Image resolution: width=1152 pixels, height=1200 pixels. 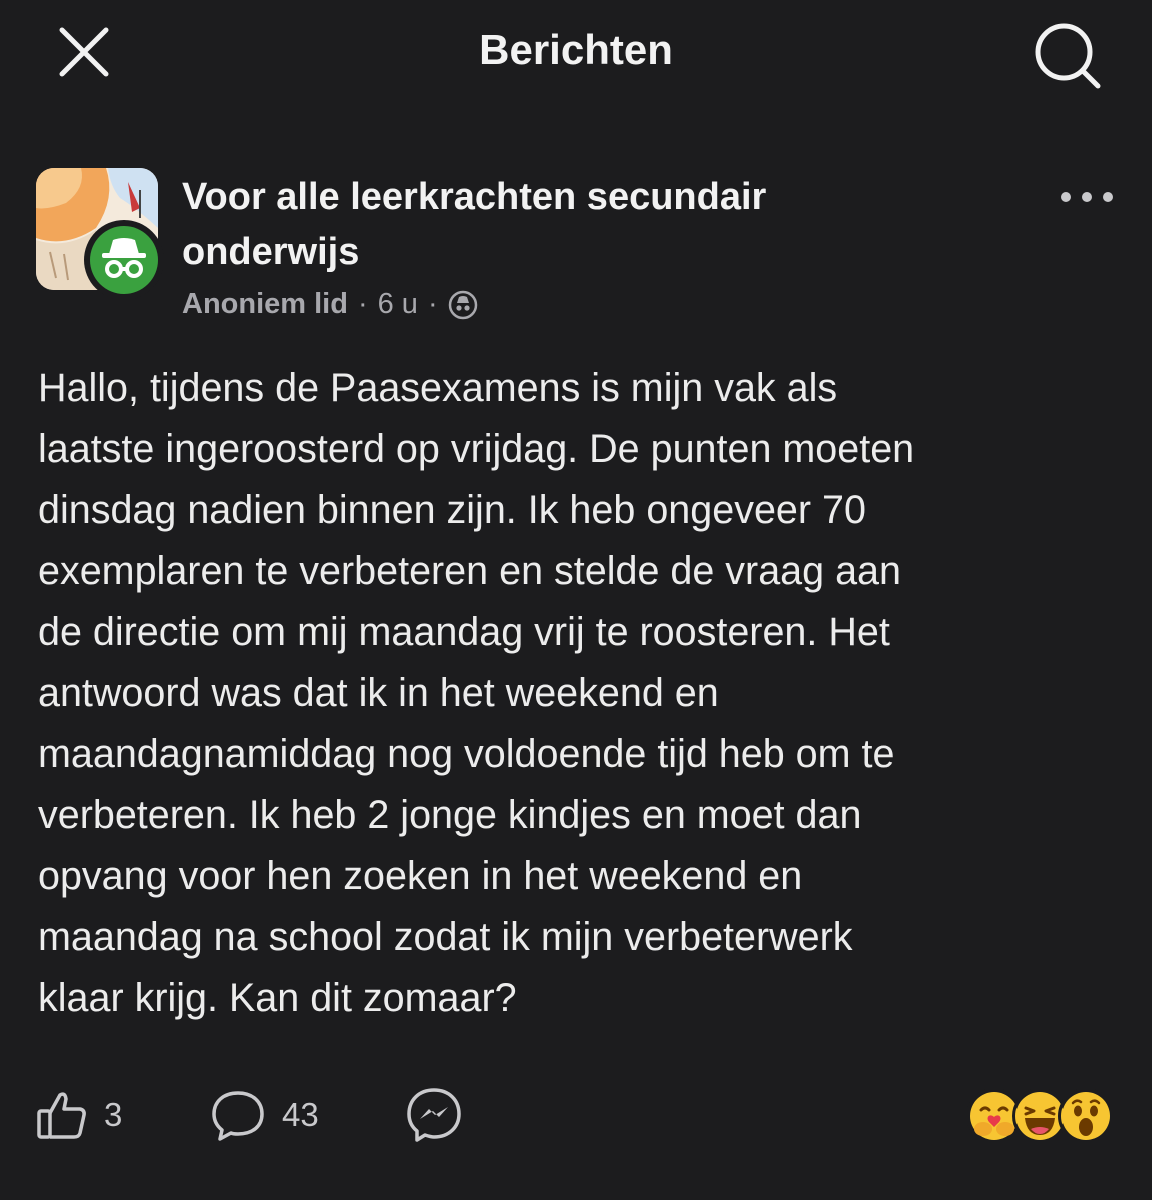 I want to click on close-icon, so click(x=84, y=52).